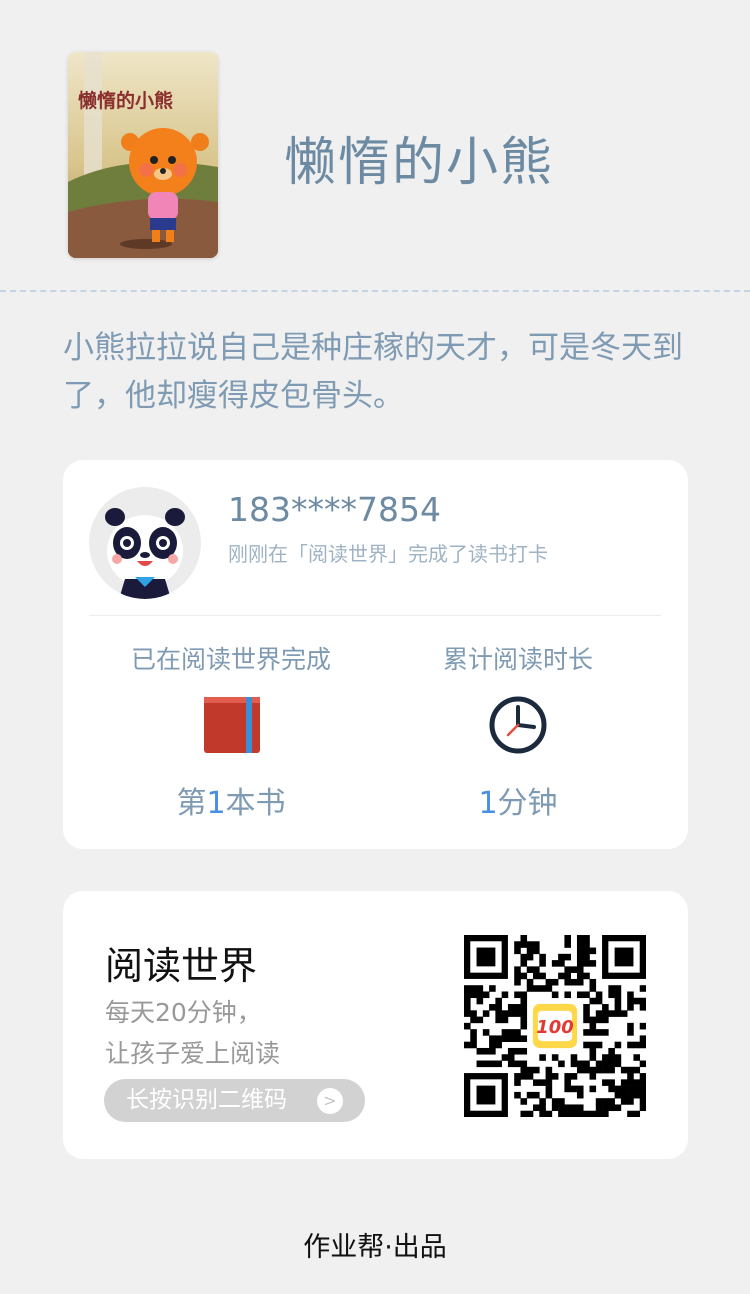 The height and width of the screenshot is (1294, 750). Describe the element at coordinates (517, 659) in the screenshot. I see `reading-time-label: 累计阅读时长` at that location.